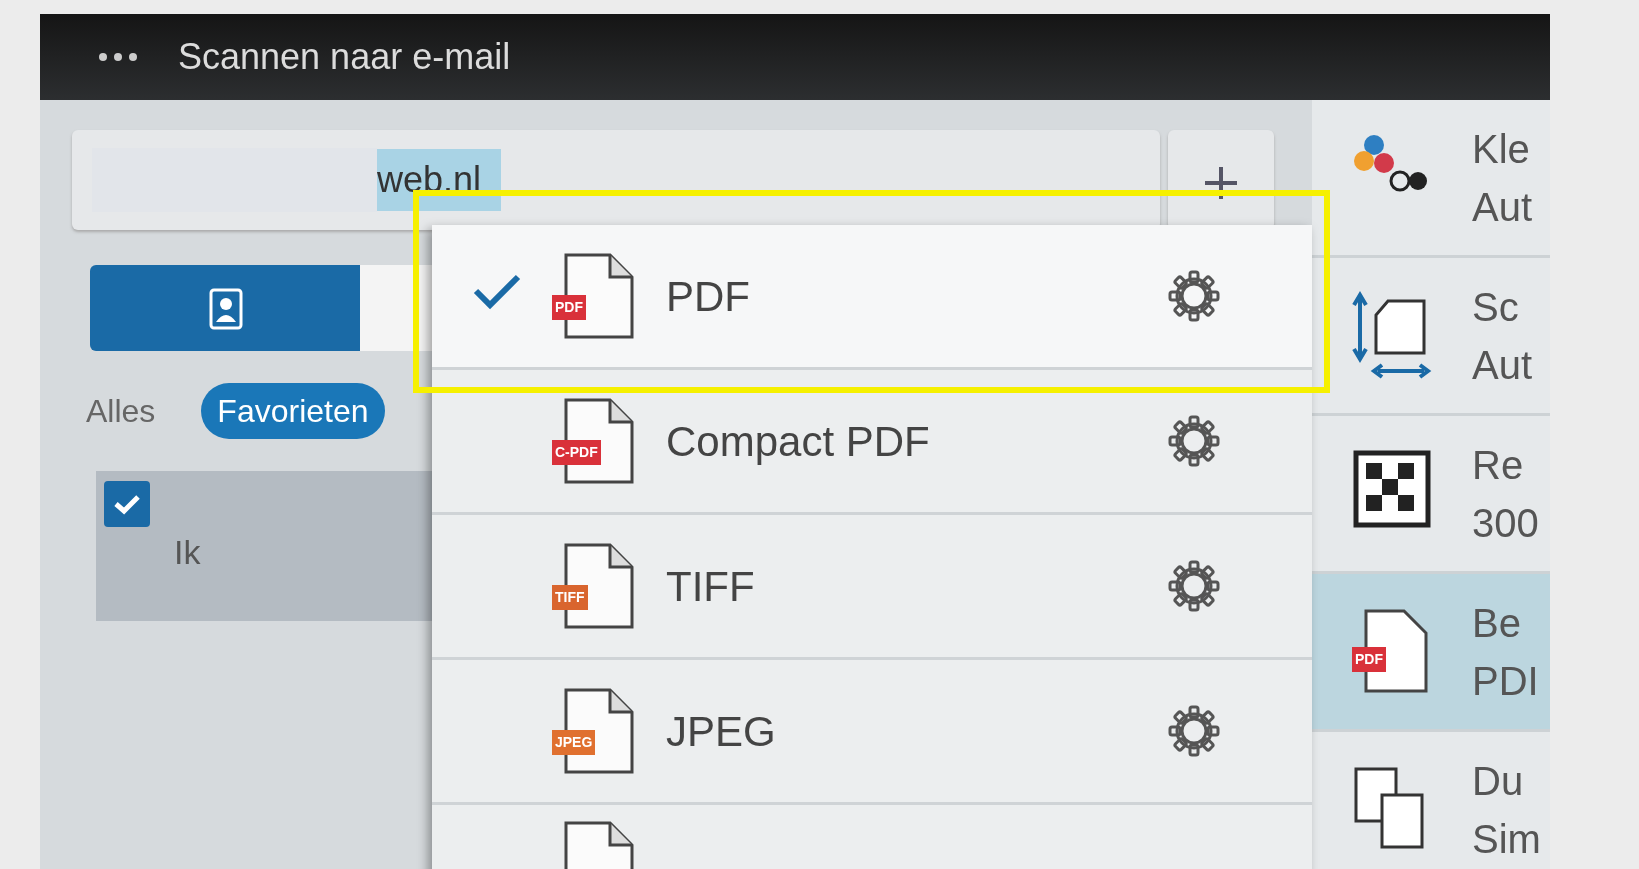  Describe the element at coordinates (872, 587) in the screenshot. I see `menu-item: TIFF TIFF` at that location.